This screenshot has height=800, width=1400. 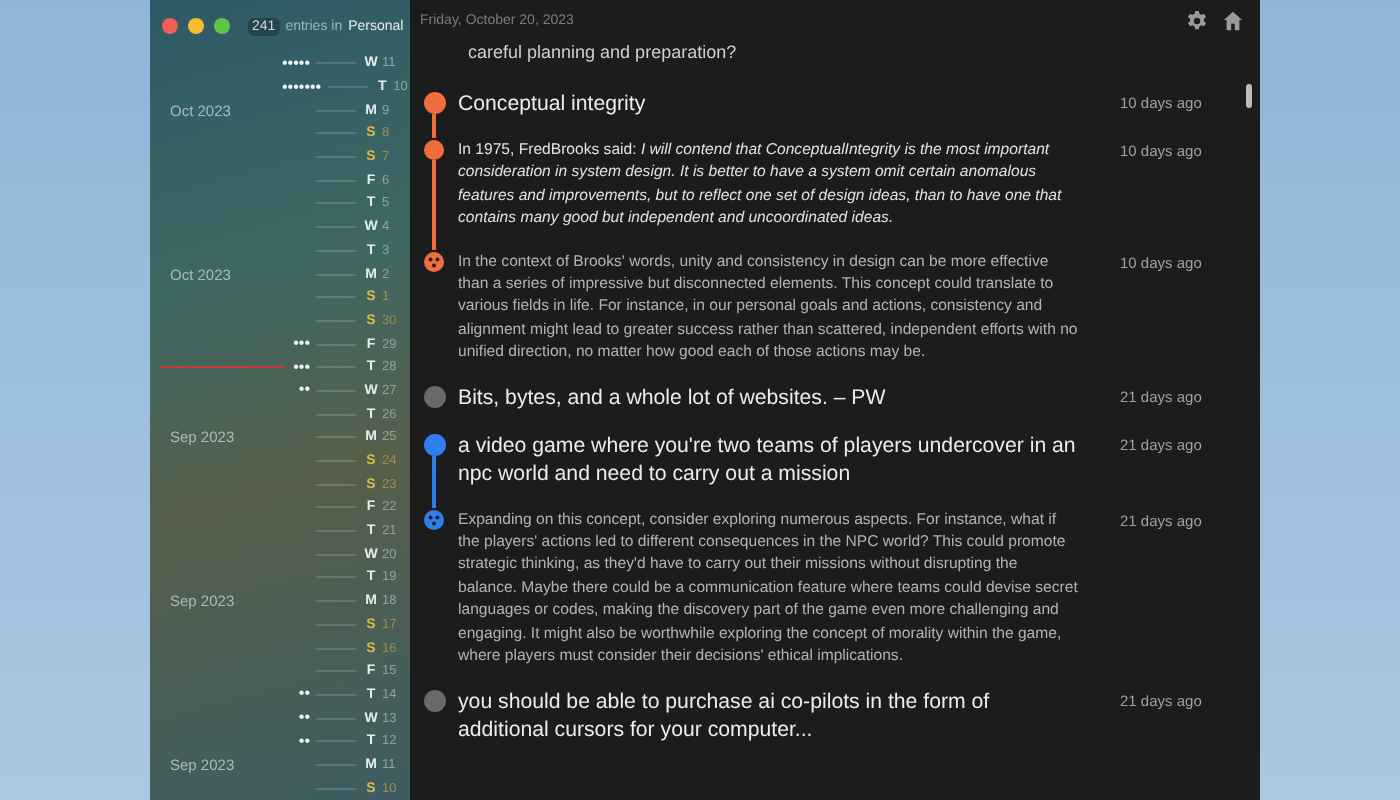 I want to click on entry-title: Conceptual integrity, so click(x=783, y=114).